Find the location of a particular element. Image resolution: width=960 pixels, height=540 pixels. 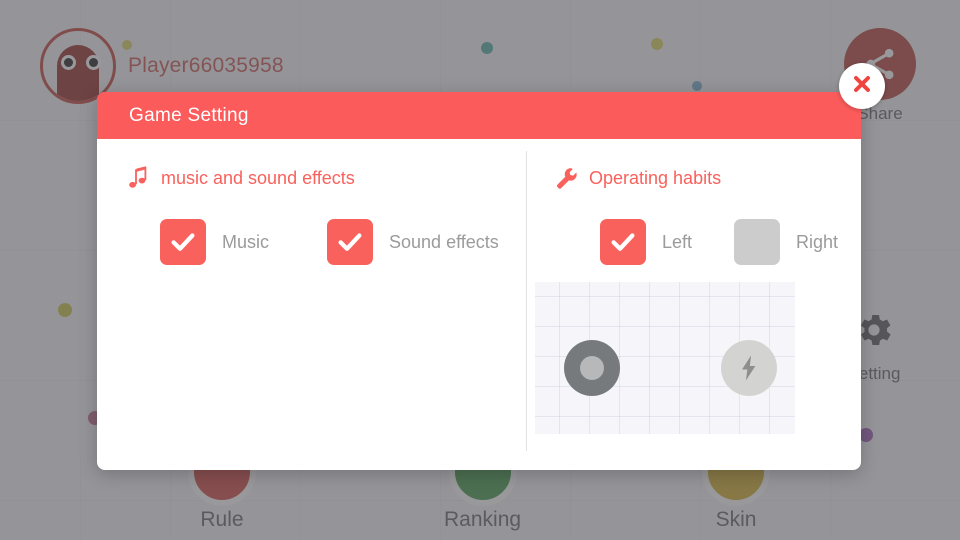

close-button is located at coordinates (862, 86).